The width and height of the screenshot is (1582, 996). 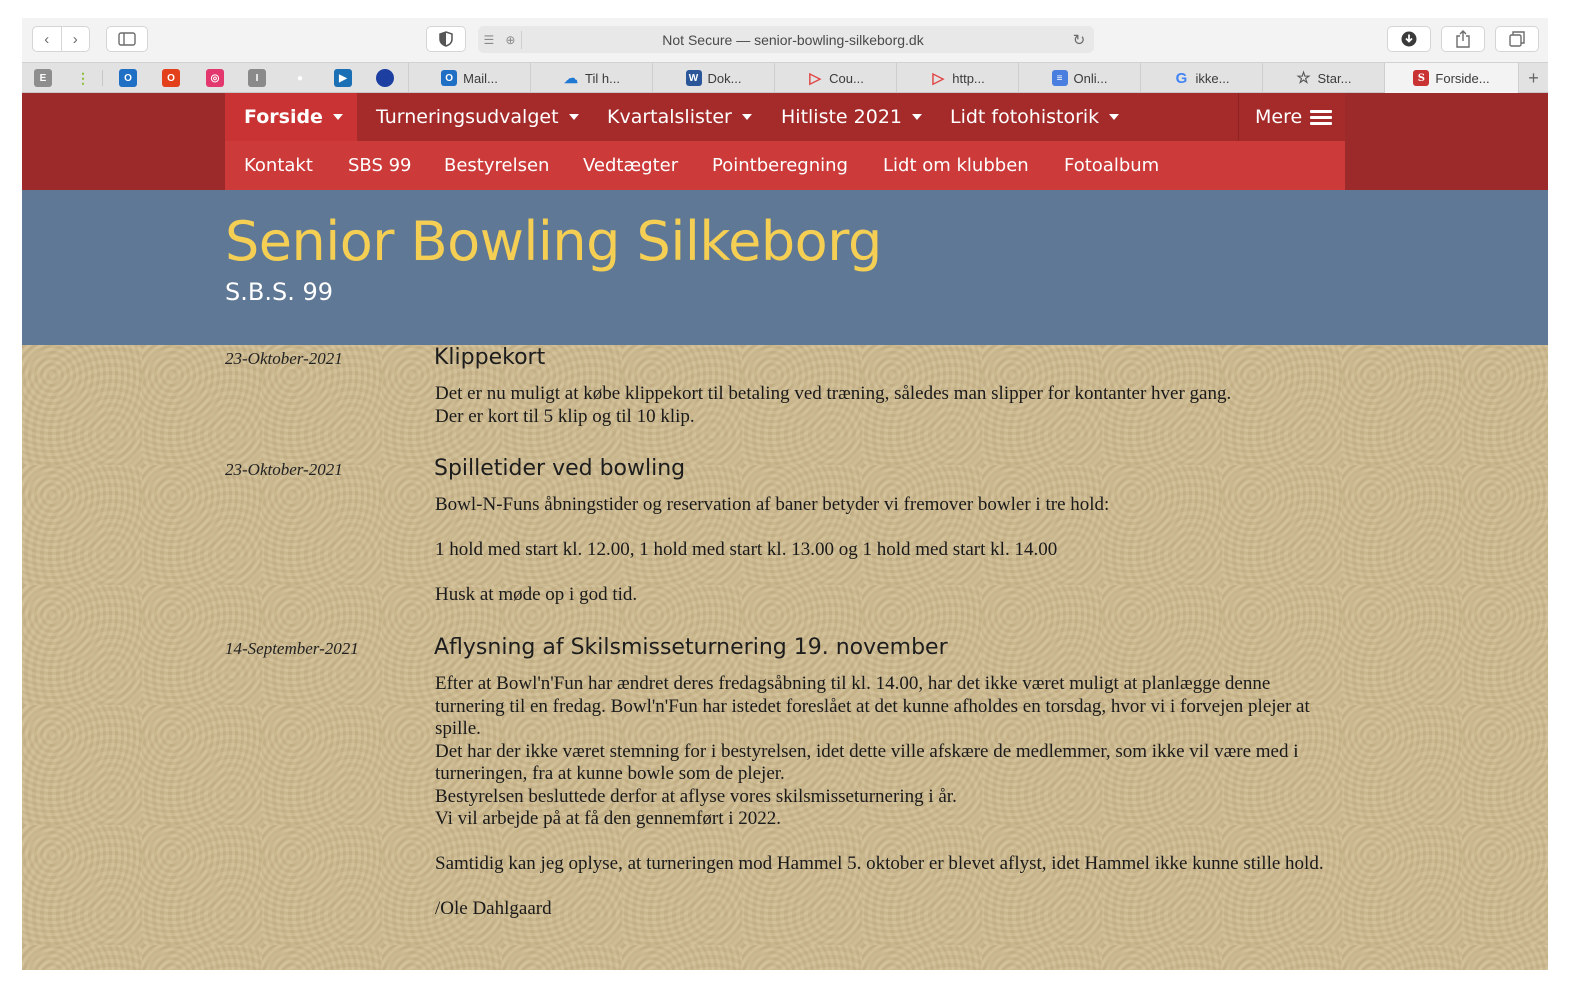 What do you see at coordinates (842, 117) in the screenshot?
I see `nav-label: Hitliste 2021` at bounding box center [842, 117].